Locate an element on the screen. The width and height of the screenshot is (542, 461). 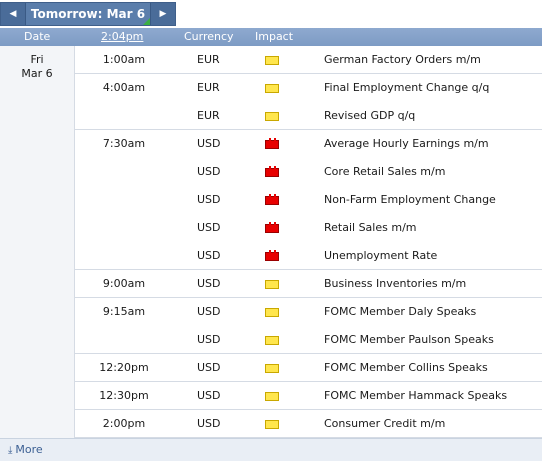
table-row: USD Non-Farm Employment Change is located at coordinates (308, 200).